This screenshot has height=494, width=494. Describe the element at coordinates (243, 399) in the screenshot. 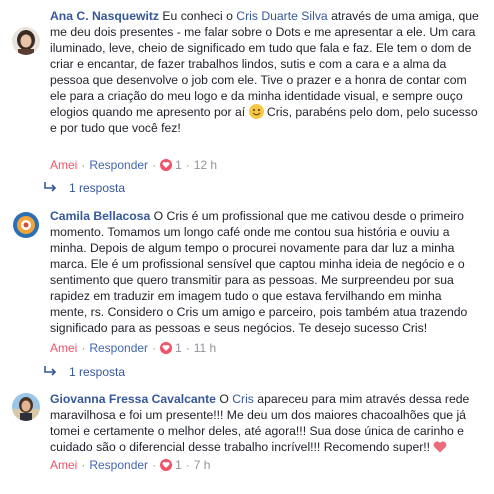

I see `mention-link: Cris` at that location.